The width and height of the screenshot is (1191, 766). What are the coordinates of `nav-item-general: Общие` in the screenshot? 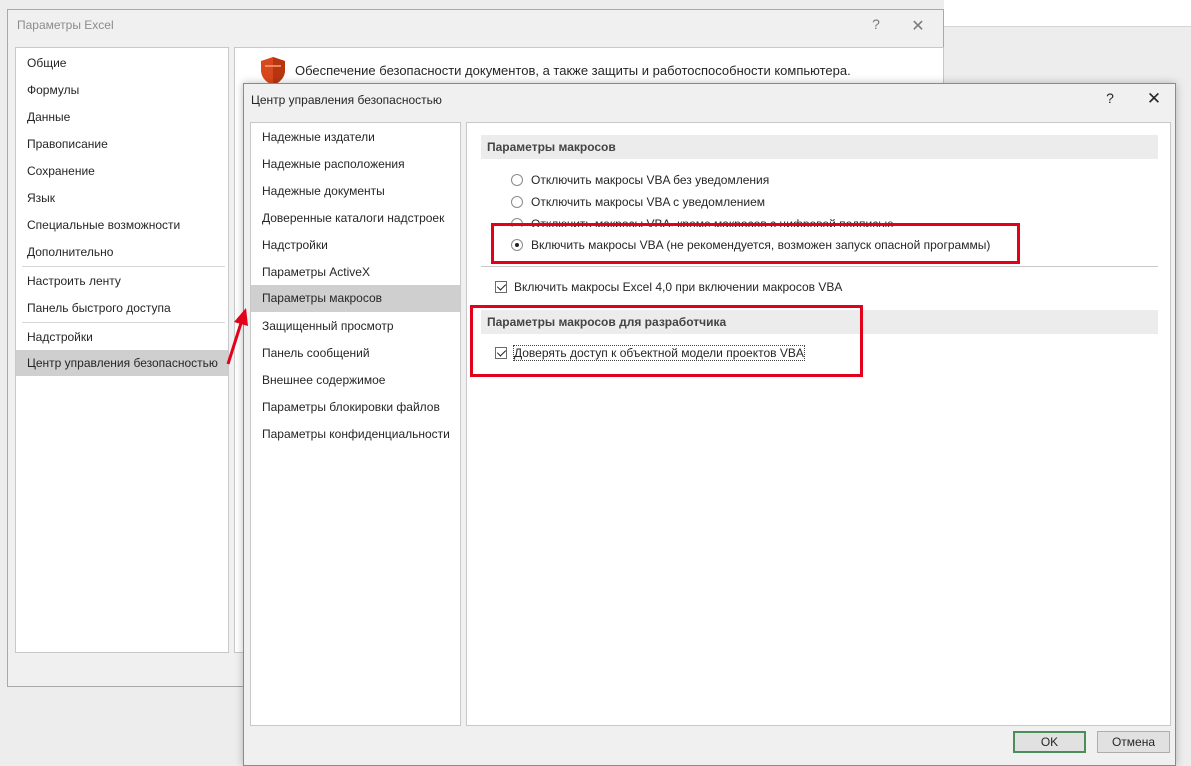 It's located at (46, 63).